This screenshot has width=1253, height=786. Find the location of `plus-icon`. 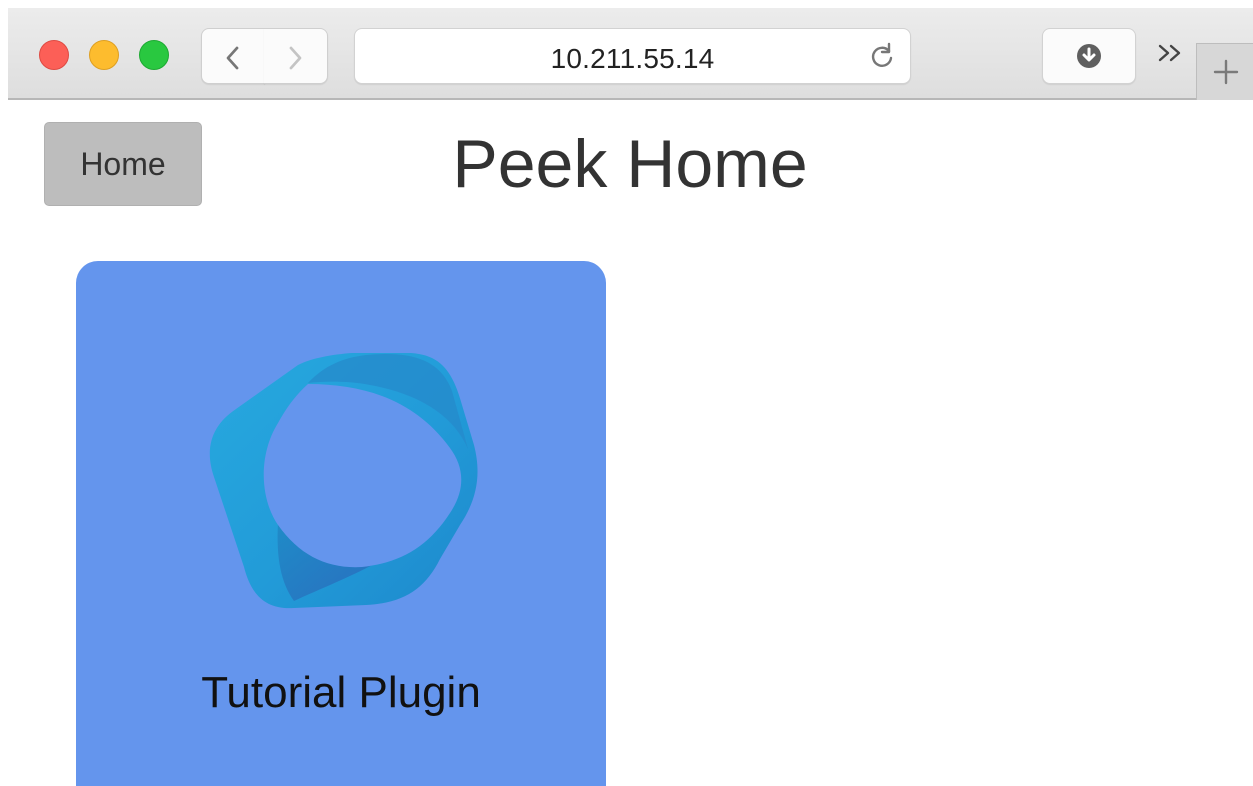

plus-icon is located at coordinates (1226, 72).